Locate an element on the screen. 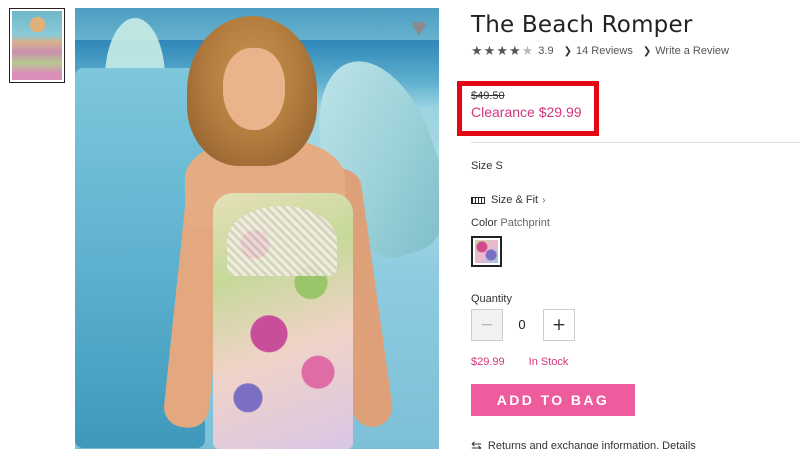 This screenshot has height=449, width=800. ruler-icon is located at coordinates (478, 200).